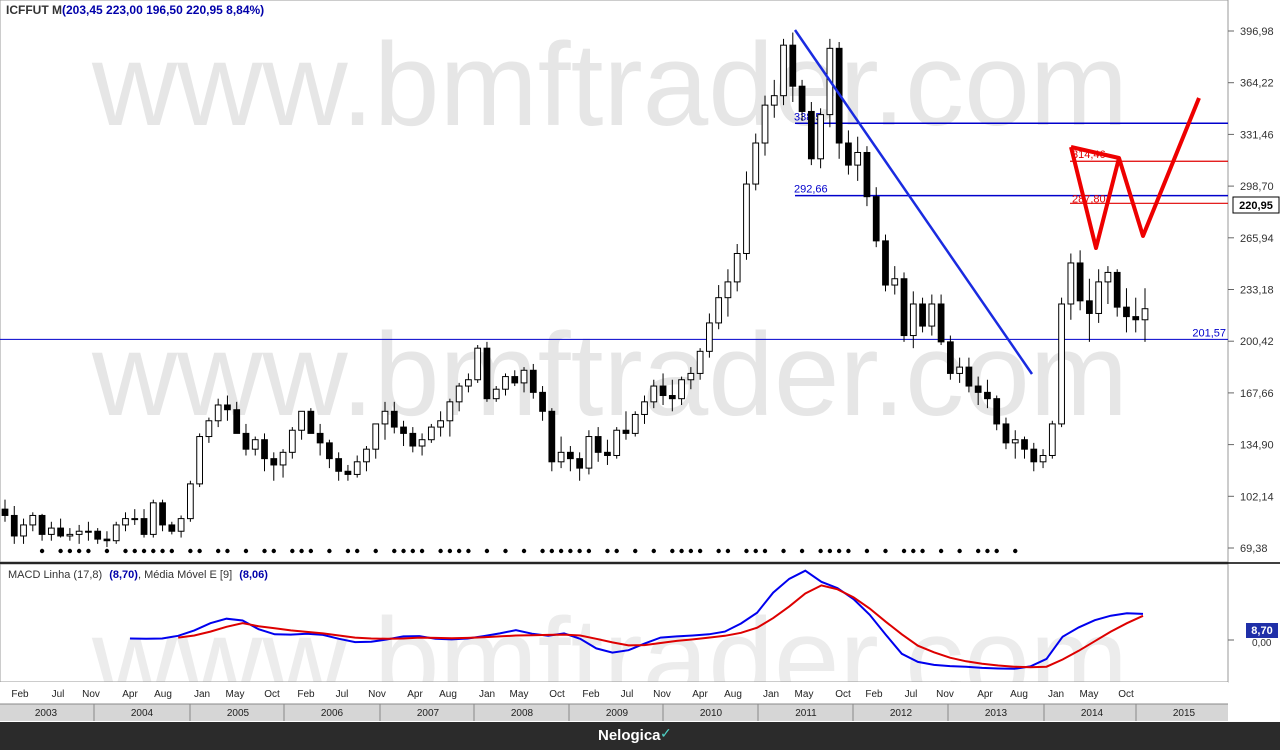 The width and height of the screenshot is (1280, 750). I want to click on level-label: 201,57, so click(1209, 333).